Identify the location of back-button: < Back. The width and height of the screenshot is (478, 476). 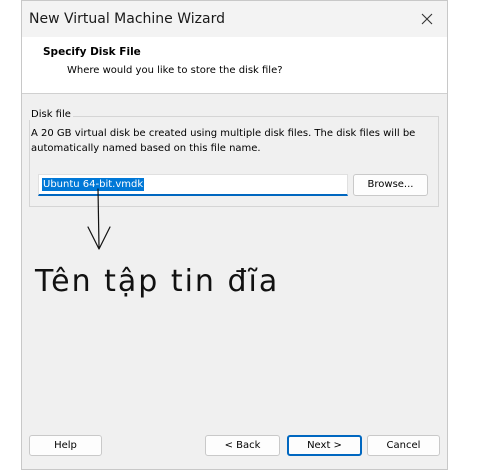
(242, 445).